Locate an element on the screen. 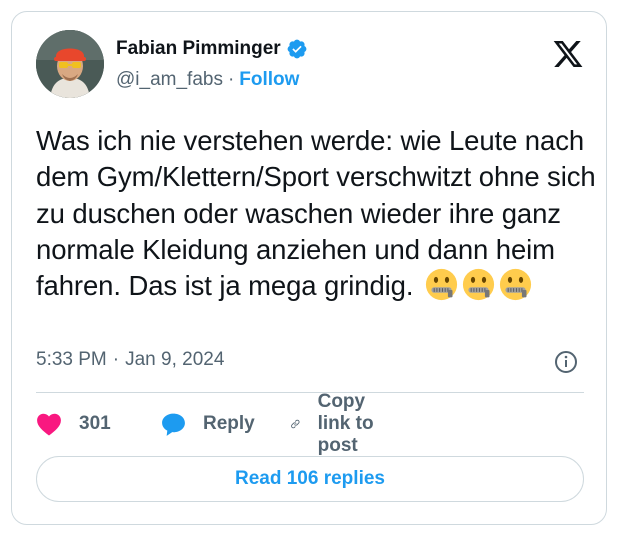  verified-badge-icon is located at coordinates (297, 49).